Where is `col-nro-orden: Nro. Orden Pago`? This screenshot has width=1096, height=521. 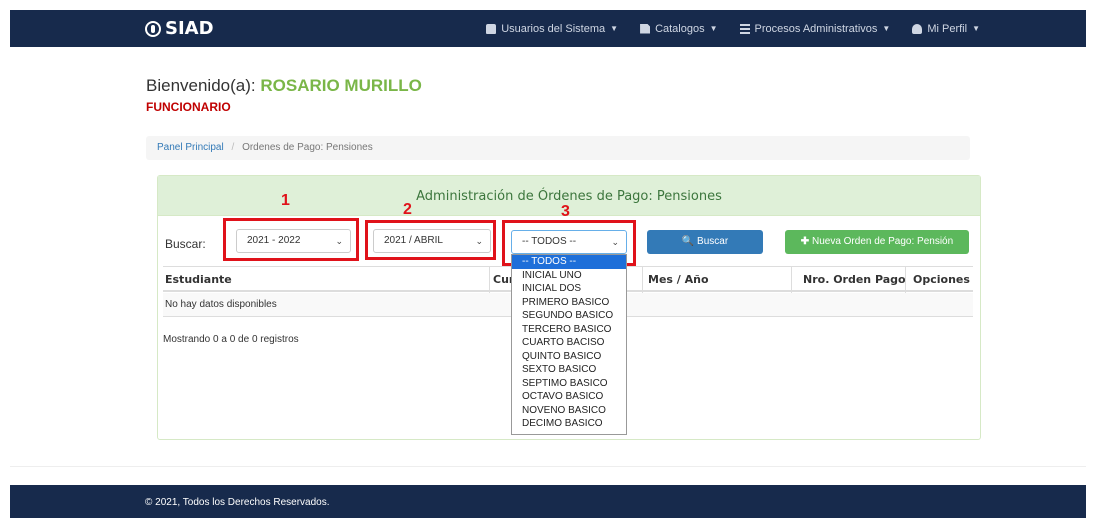 col-nro-orden: Nro. Orden Pago is located at coordinates (854, 279).